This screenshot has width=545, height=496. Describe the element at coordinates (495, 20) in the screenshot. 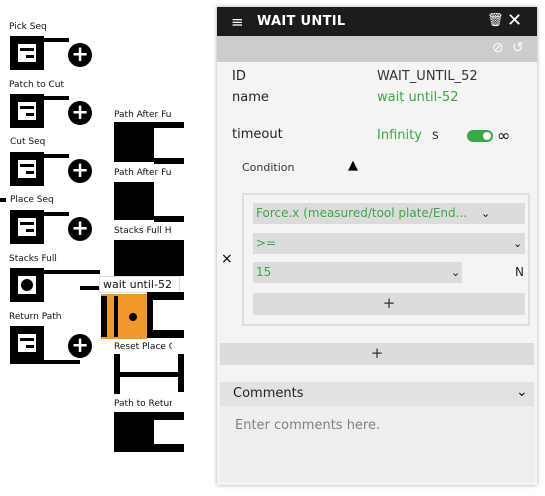

I see `trash-icon: 🗑` at that location.